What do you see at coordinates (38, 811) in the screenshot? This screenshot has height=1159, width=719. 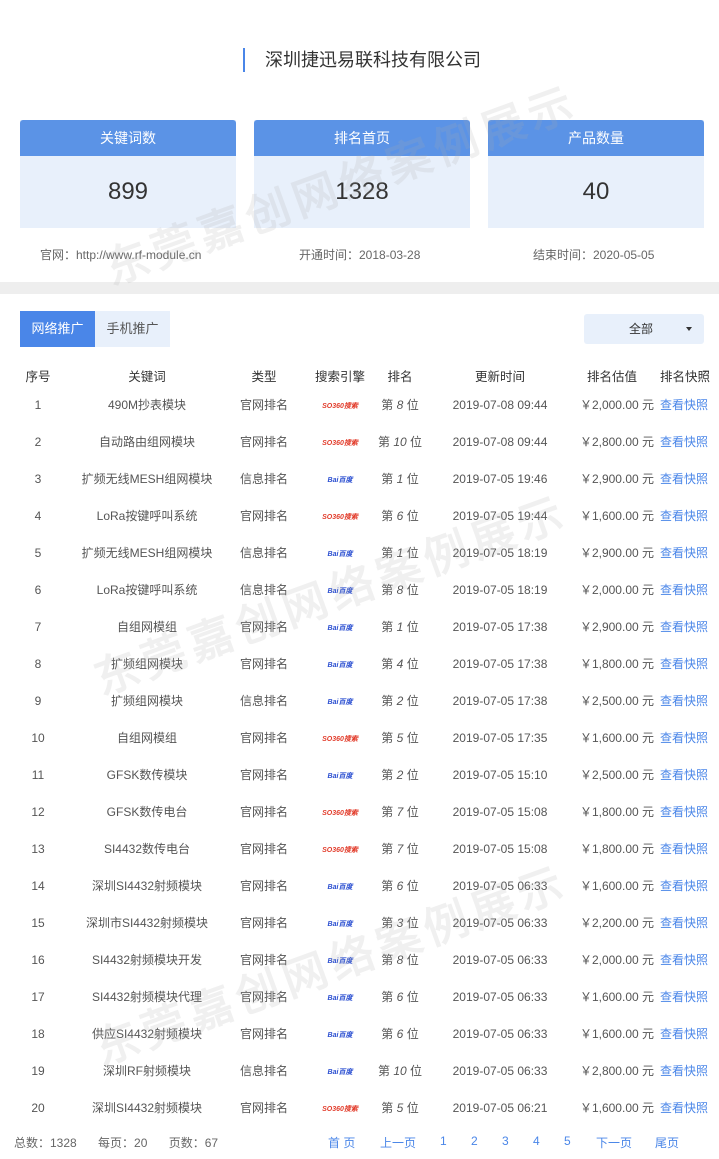 I see `row-no: 12` at bounding box center [38, 811].